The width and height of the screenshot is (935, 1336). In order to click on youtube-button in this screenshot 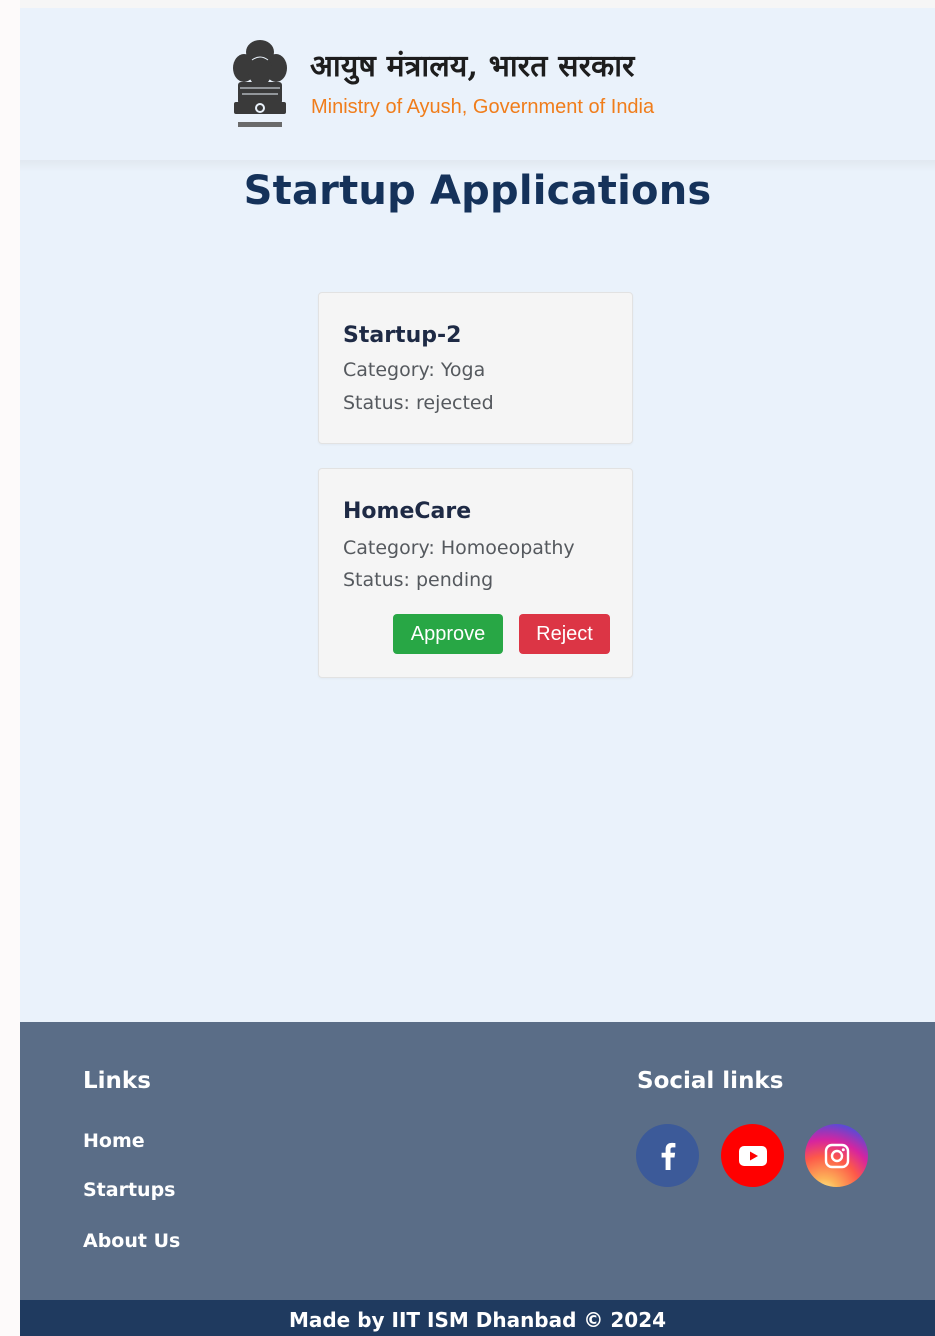, I will do `click(752, 1155)`.